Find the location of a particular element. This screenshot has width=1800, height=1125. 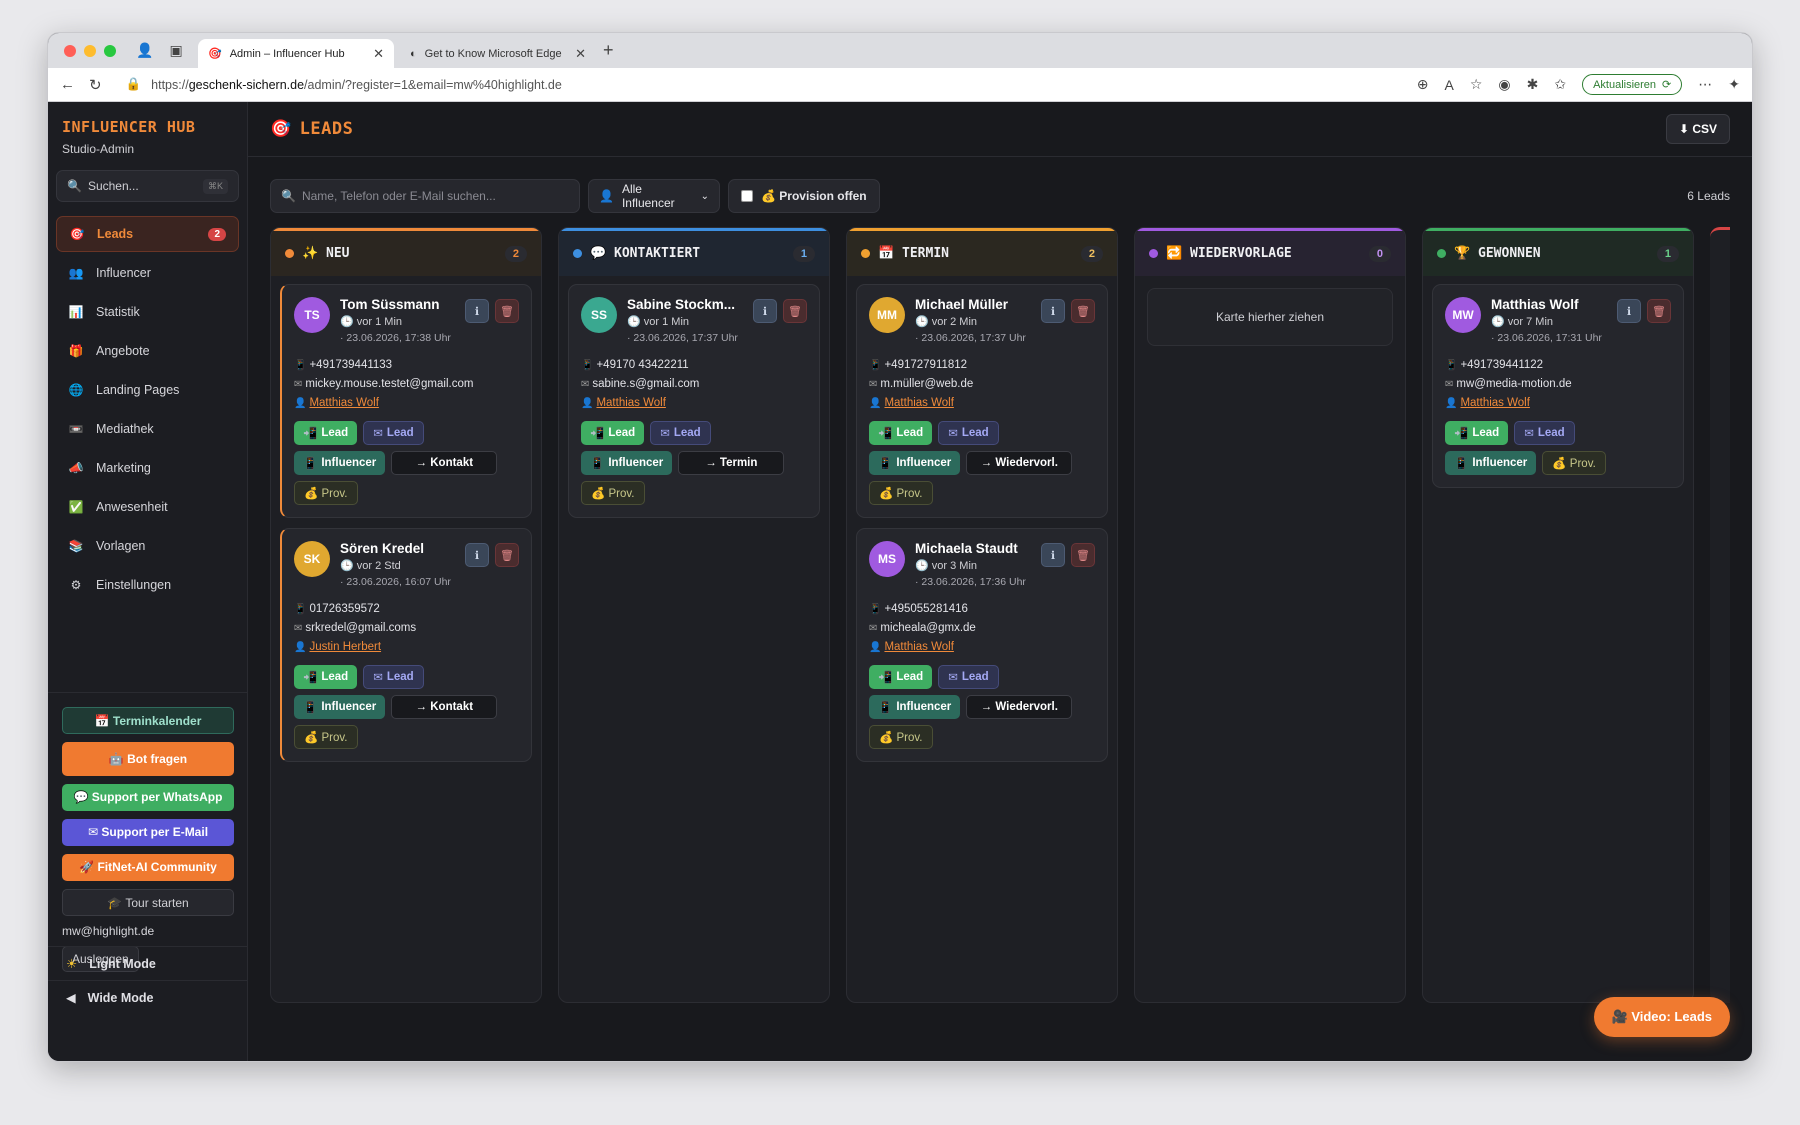

provision-filter: 💰 Provision offen is located at coordinates (804, 196).